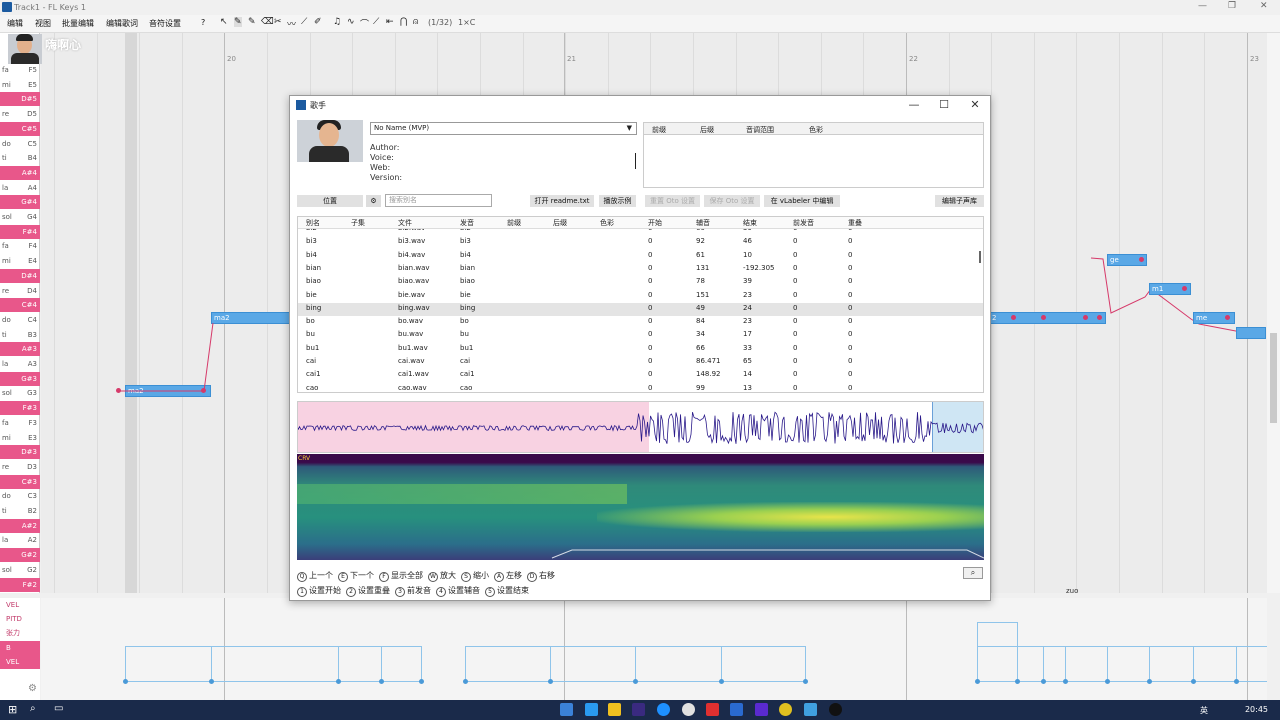  Describe the element at coordinates (20, 291) in the screenshot. I see `piano-key: re D4` at that location.